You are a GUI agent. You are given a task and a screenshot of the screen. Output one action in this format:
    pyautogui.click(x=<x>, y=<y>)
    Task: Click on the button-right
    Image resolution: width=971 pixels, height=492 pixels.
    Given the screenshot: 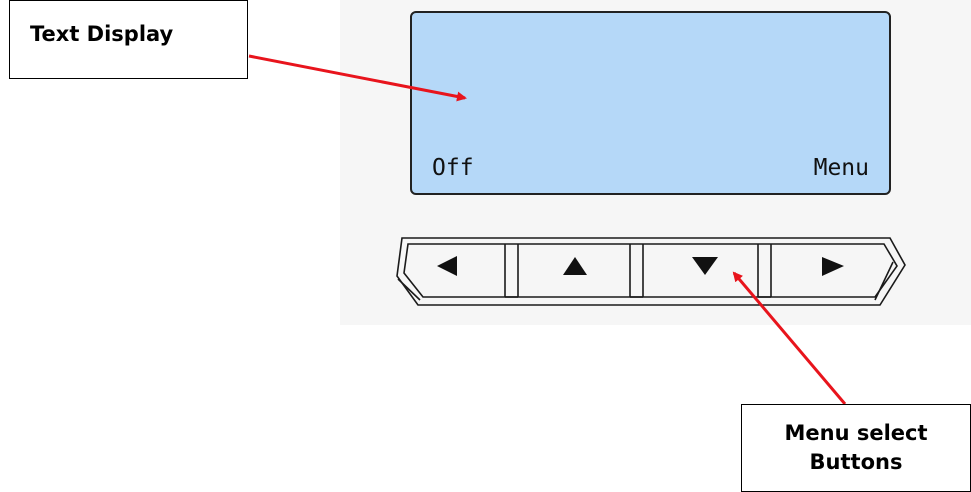 What is the action you would take?
    pyautogui.click(x=823, y=271)
    